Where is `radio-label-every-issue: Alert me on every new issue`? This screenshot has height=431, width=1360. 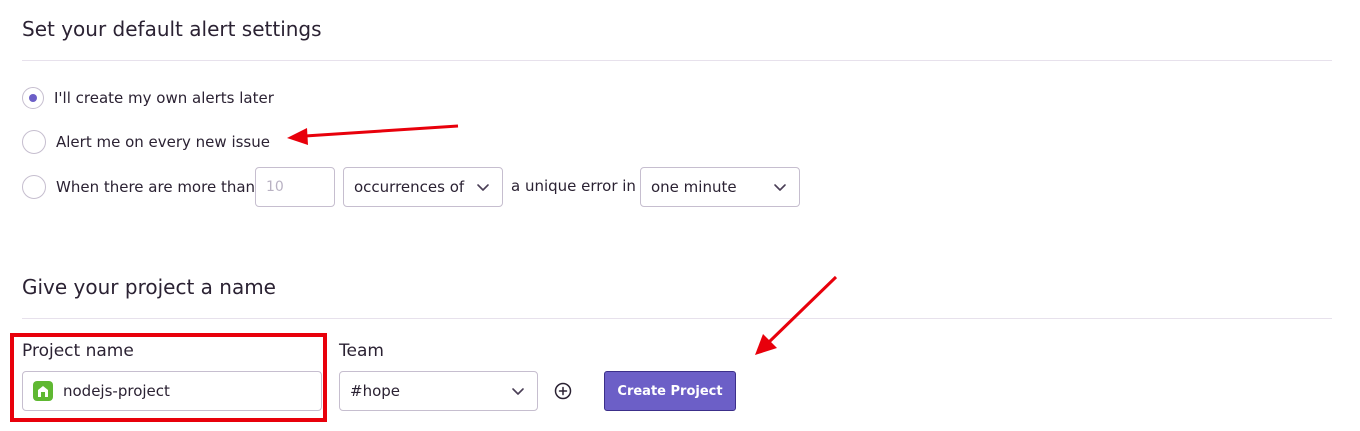
radio-label-every-issue: Alert me on every new issue is located at coordinates (163, 142).